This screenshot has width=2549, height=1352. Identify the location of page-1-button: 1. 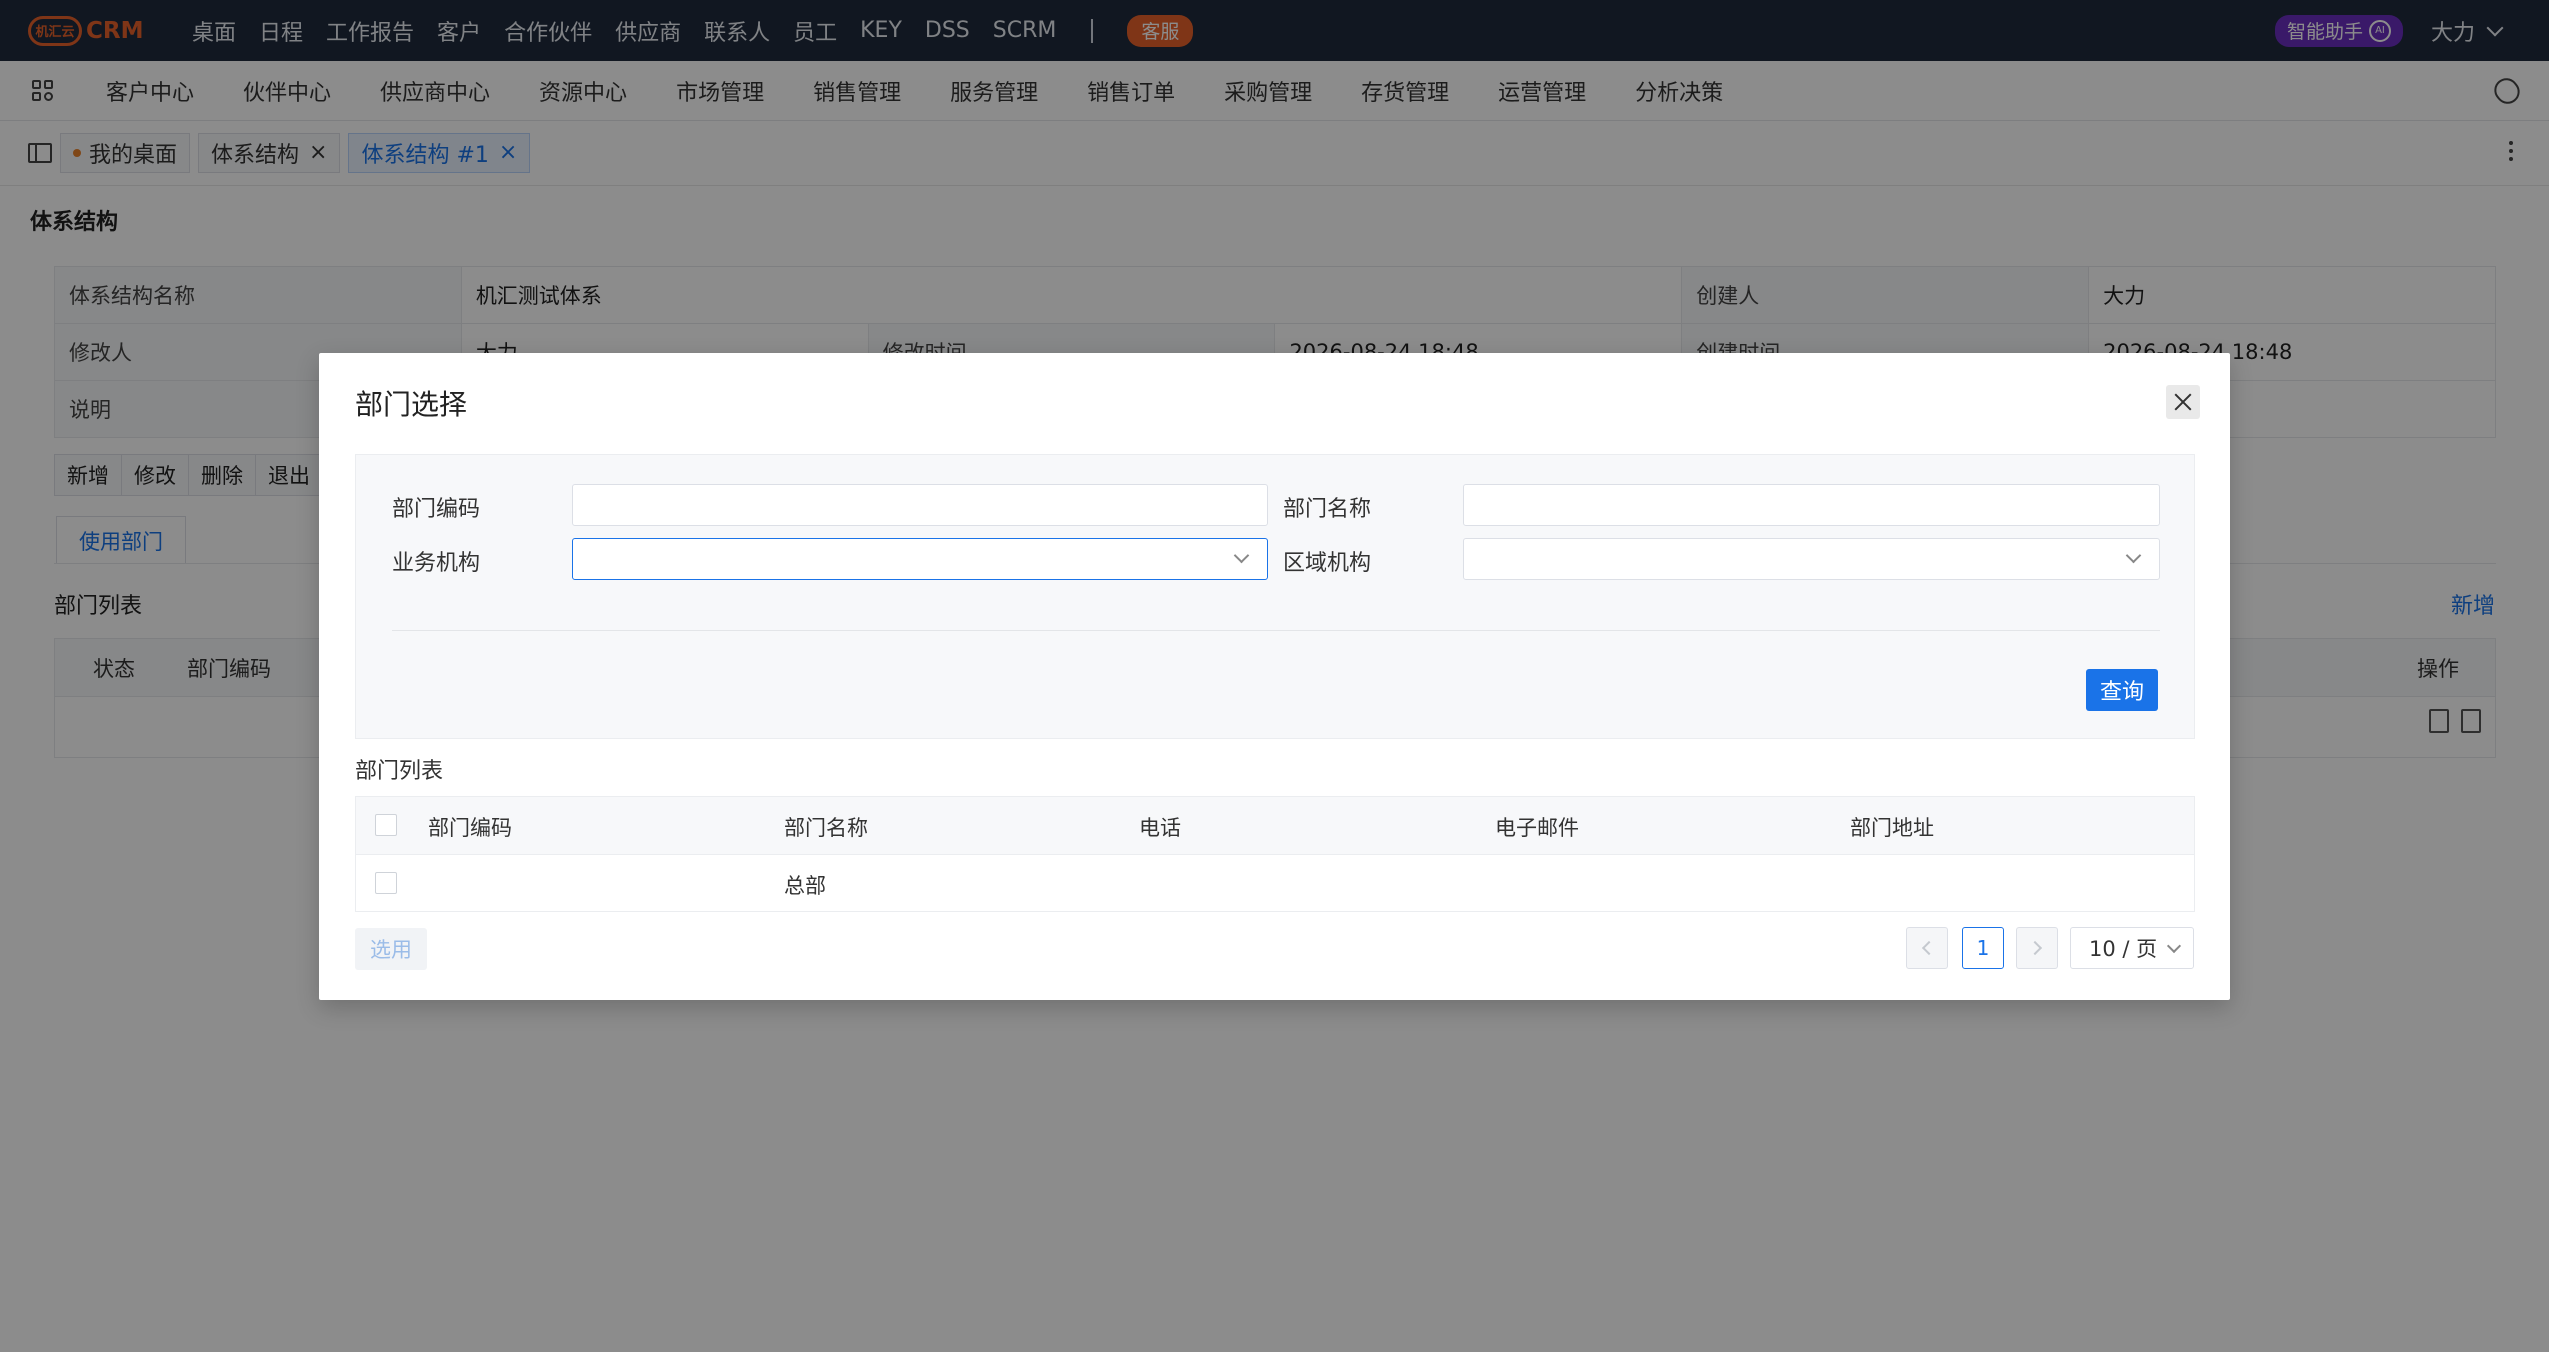
(1983, 948).